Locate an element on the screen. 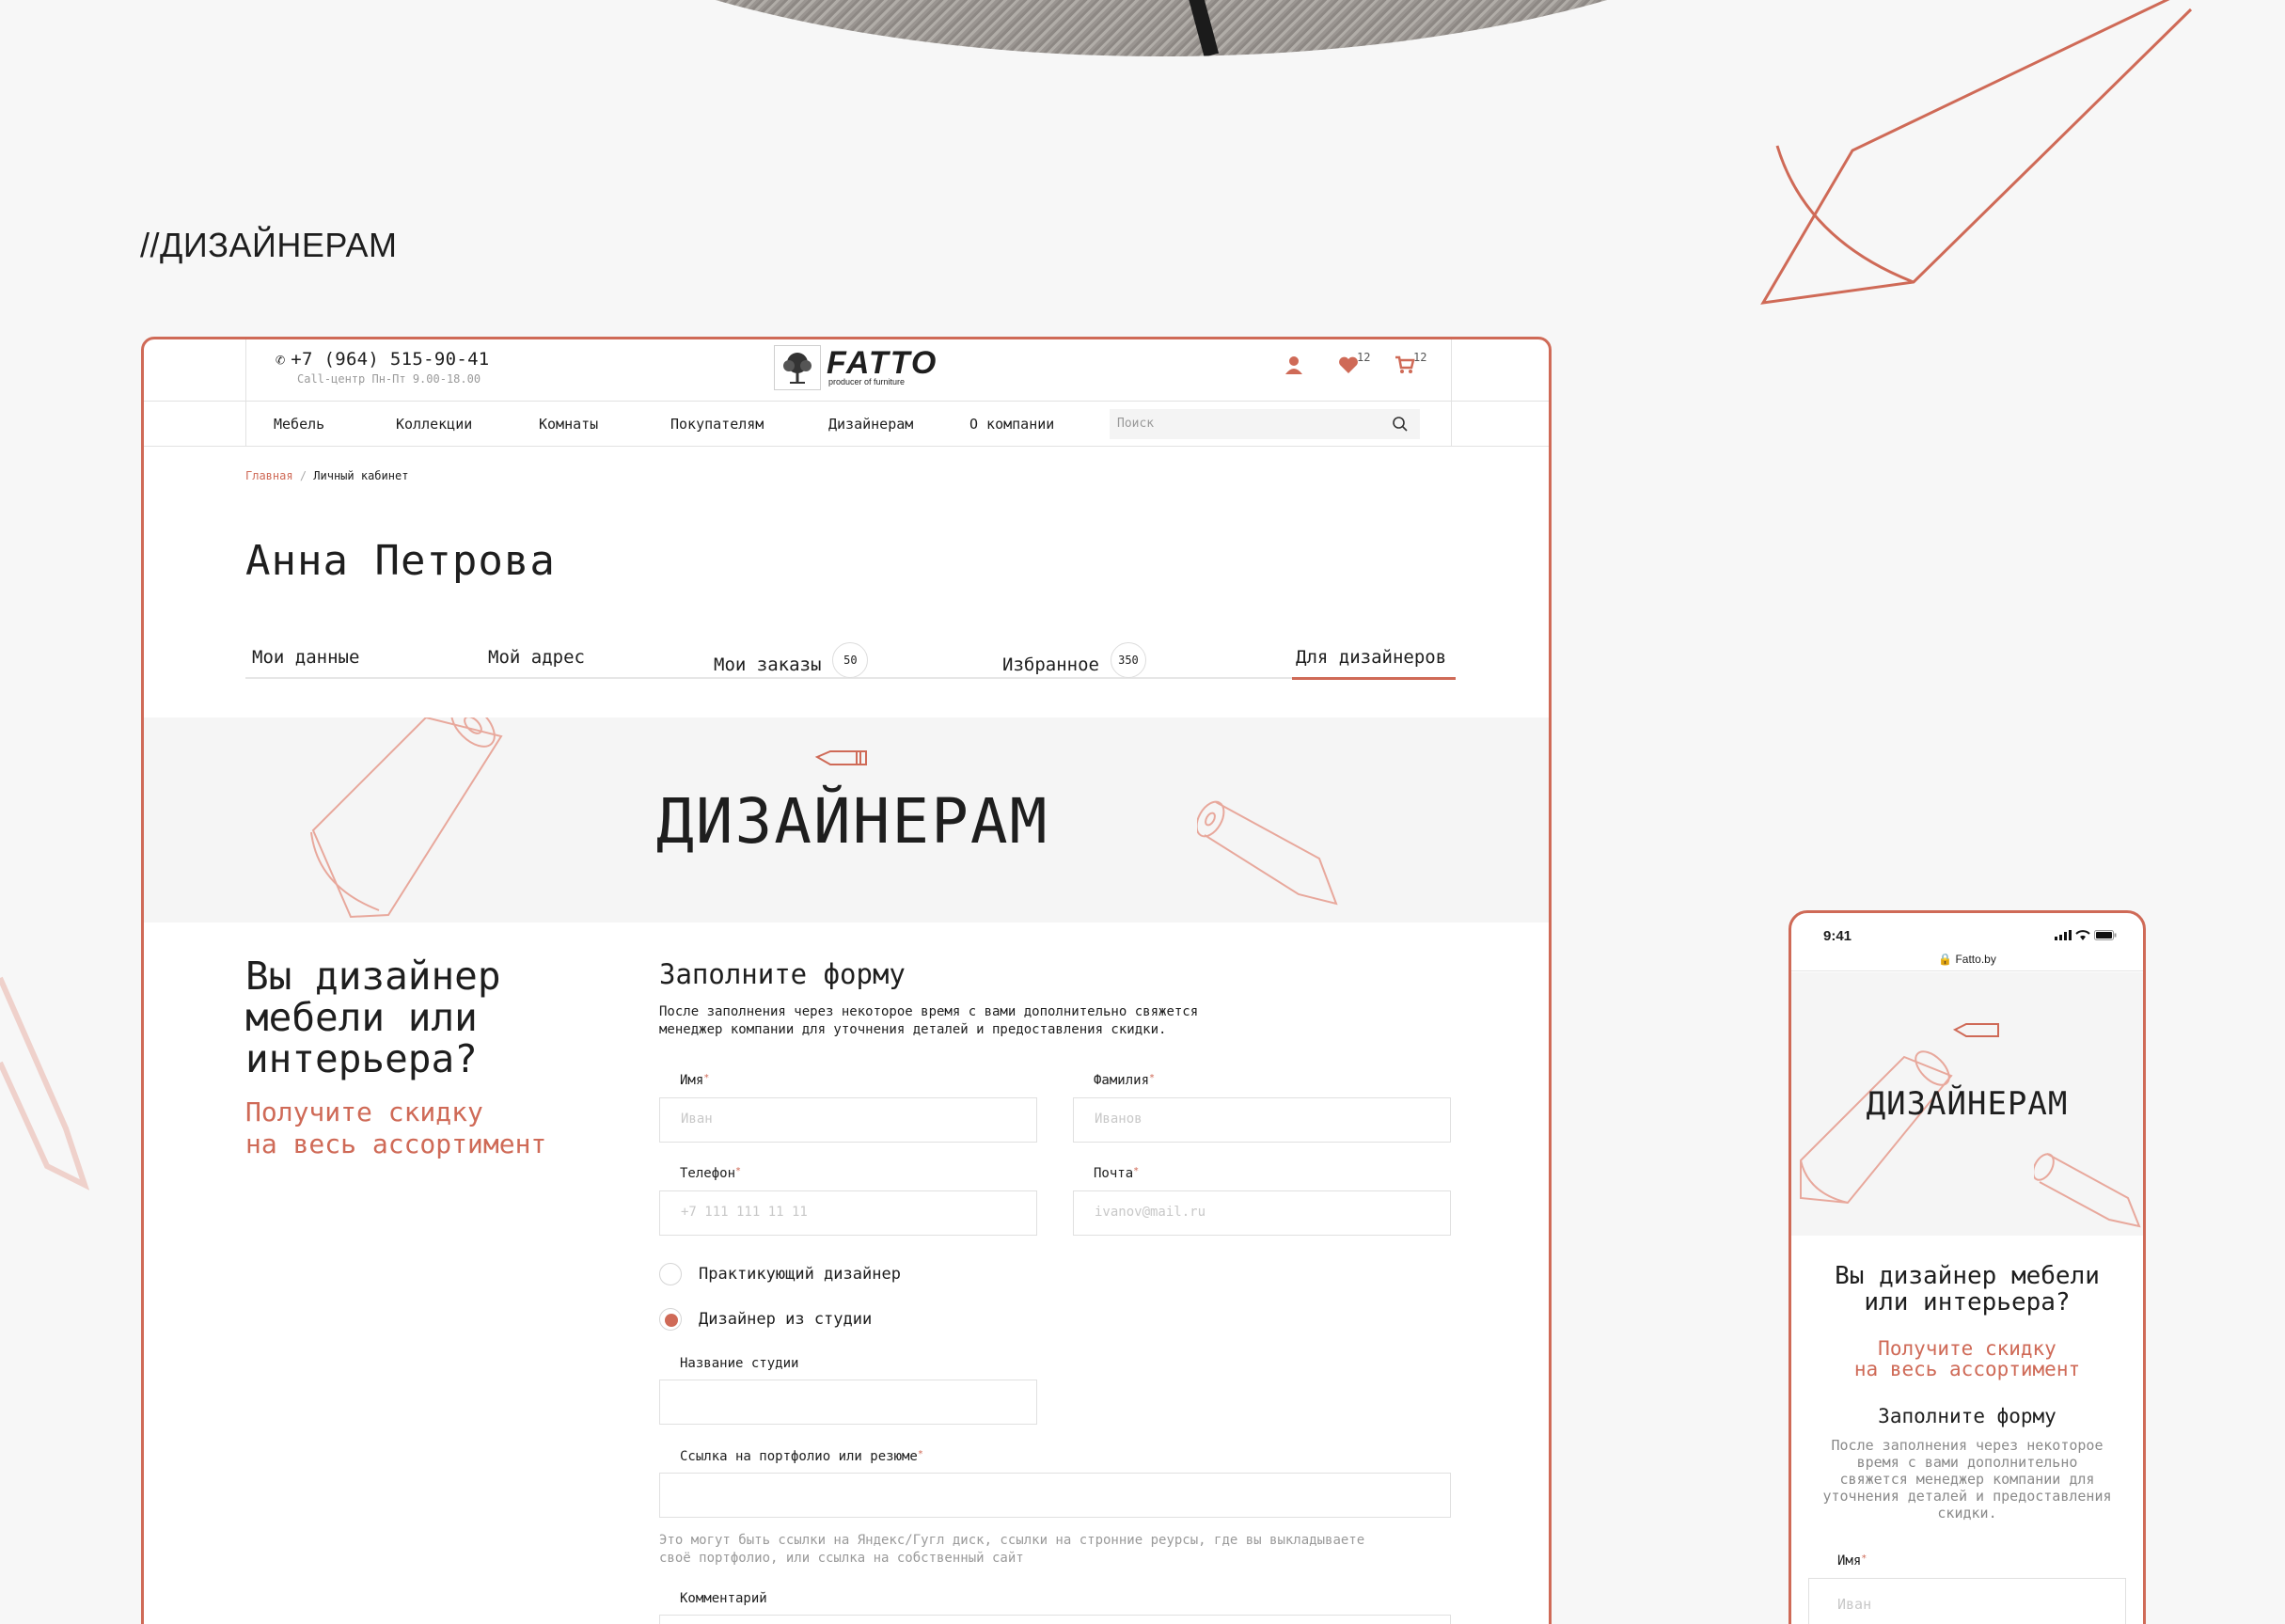  mobile-promo-question: Вы дизайнер мебели или интерьера? is located at coordinates (1967, 1289).